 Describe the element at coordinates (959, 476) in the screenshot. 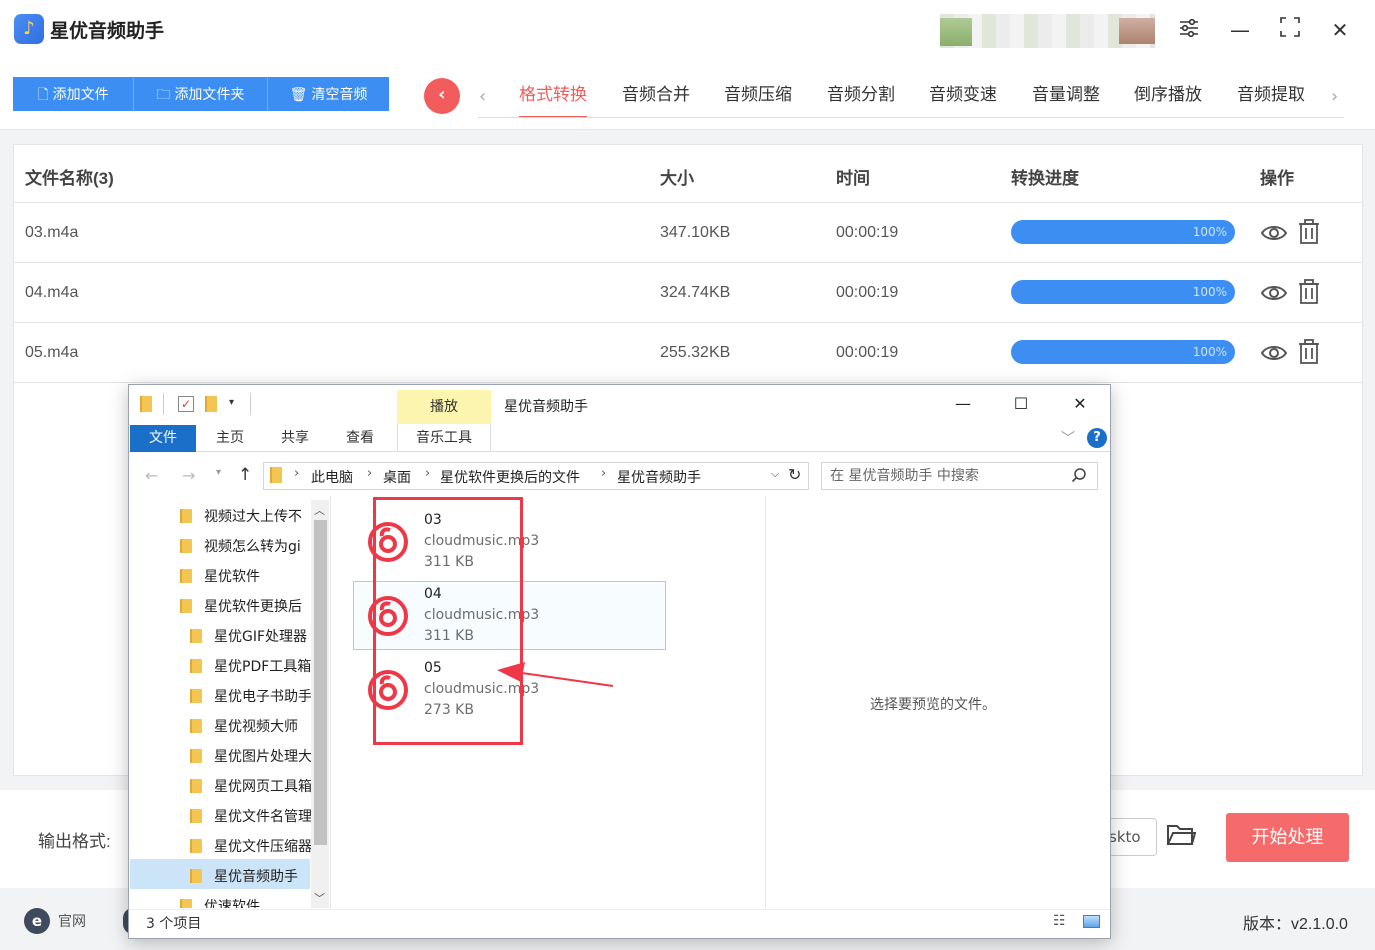

I see `search-input: 在 星优音频助手 中搜索` at that location.